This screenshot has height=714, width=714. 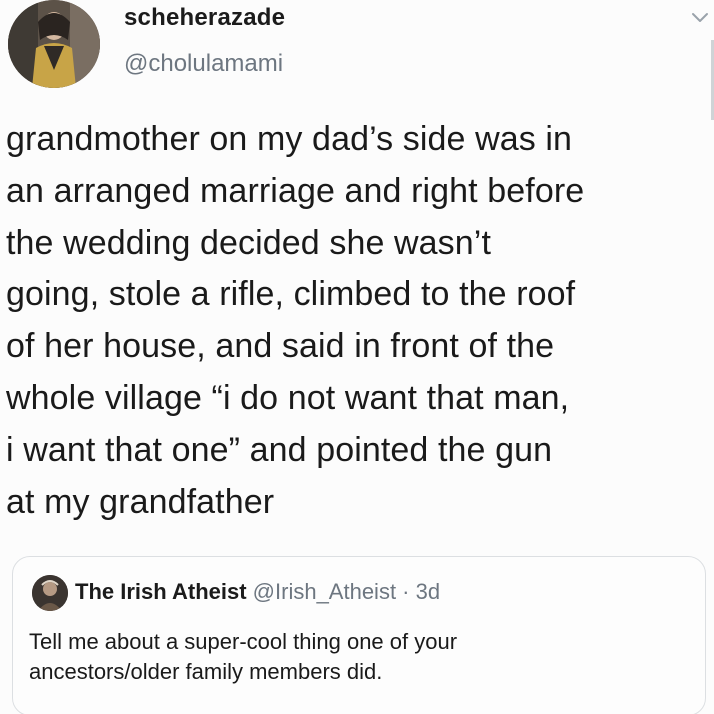 What do you see at coordinates (204, 18) in the screenshot?
I see `display-name: scheherazade` at bounding box center [204, 18].